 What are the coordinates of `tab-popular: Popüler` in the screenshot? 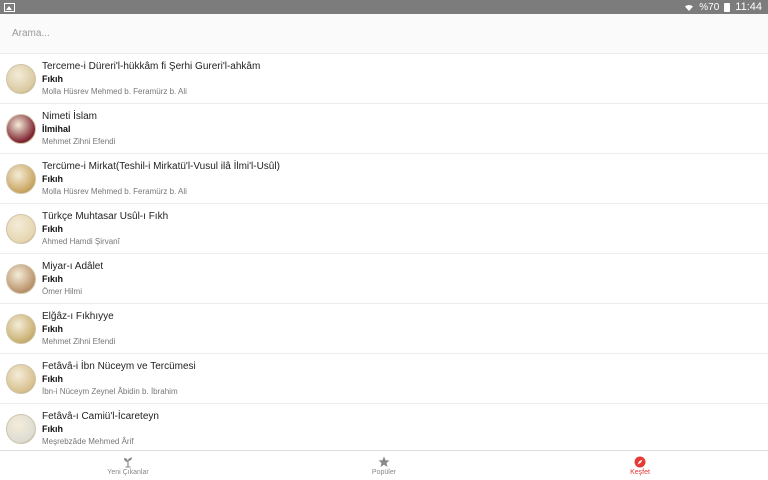 It's located at (384, 465).